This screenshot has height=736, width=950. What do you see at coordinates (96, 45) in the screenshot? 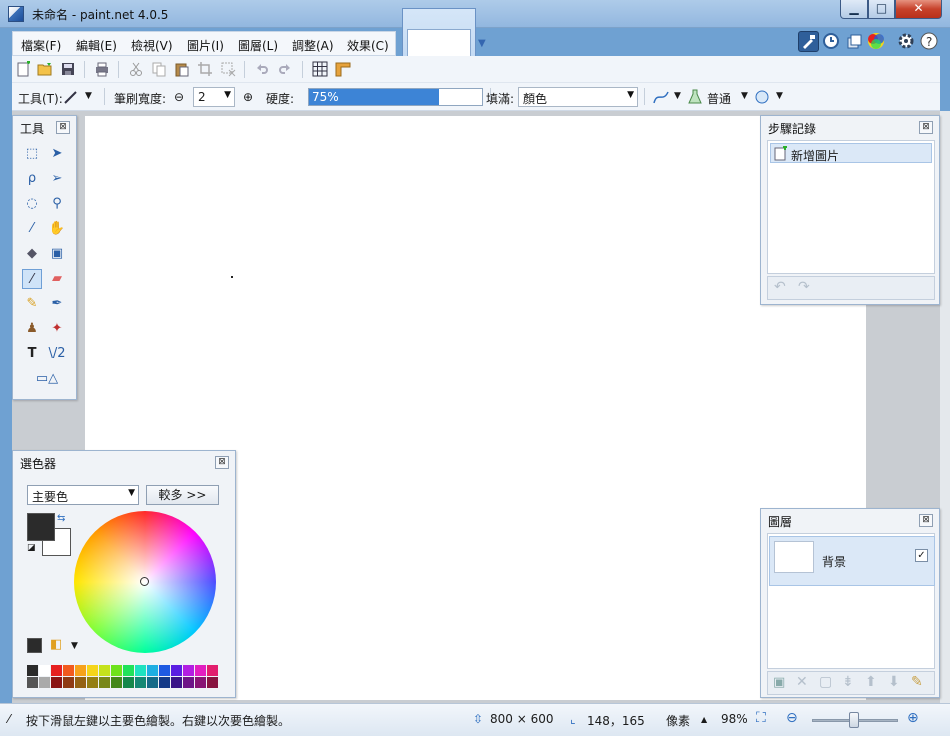
I see `menu-edit: 編輯(E)` at bounding box center [96, 45].